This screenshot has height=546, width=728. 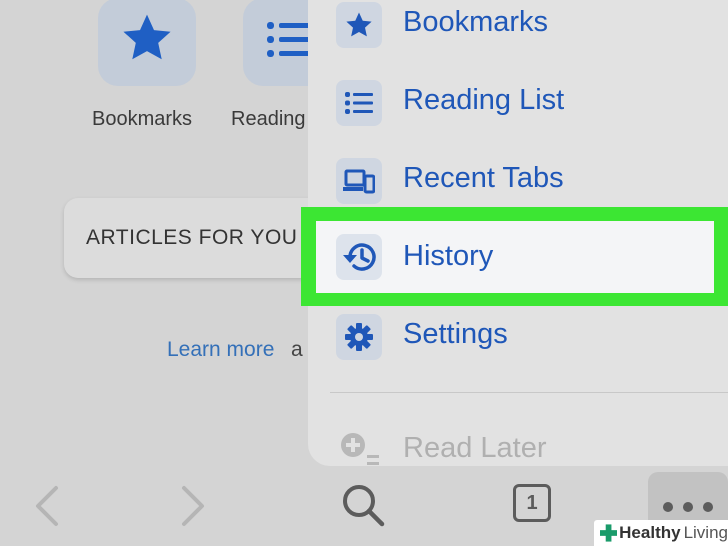 I want to click on menu-item-label: Settings, so click(x=455, y=334).